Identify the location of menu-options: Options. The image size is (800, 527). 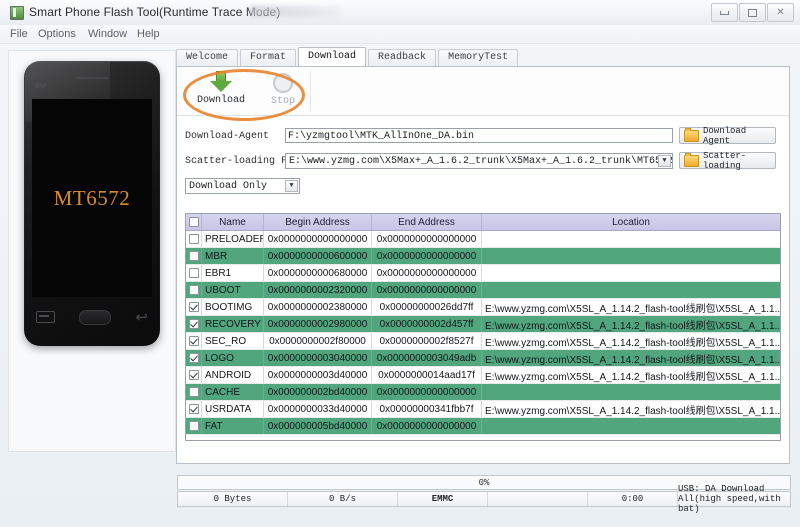
(57, 34).